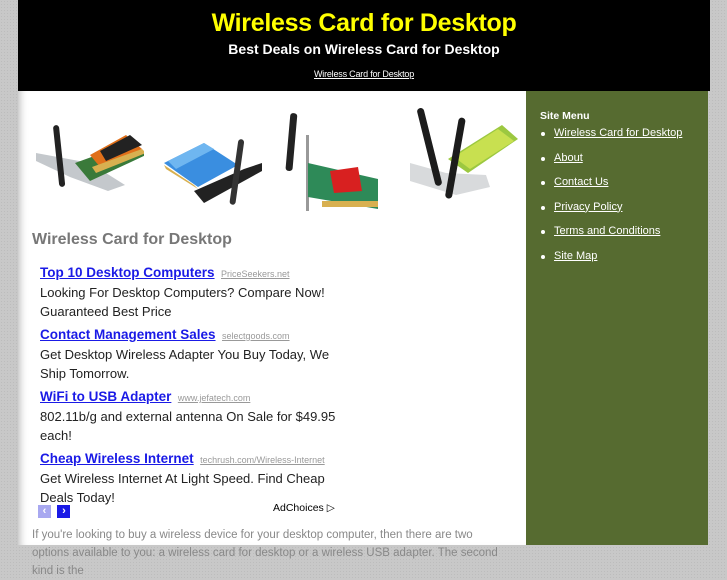 The image size is (727, 580). Describe the element at coordinates (298, 508) in the screenshot. I see `adchoices-label: AdChoices` at that location.